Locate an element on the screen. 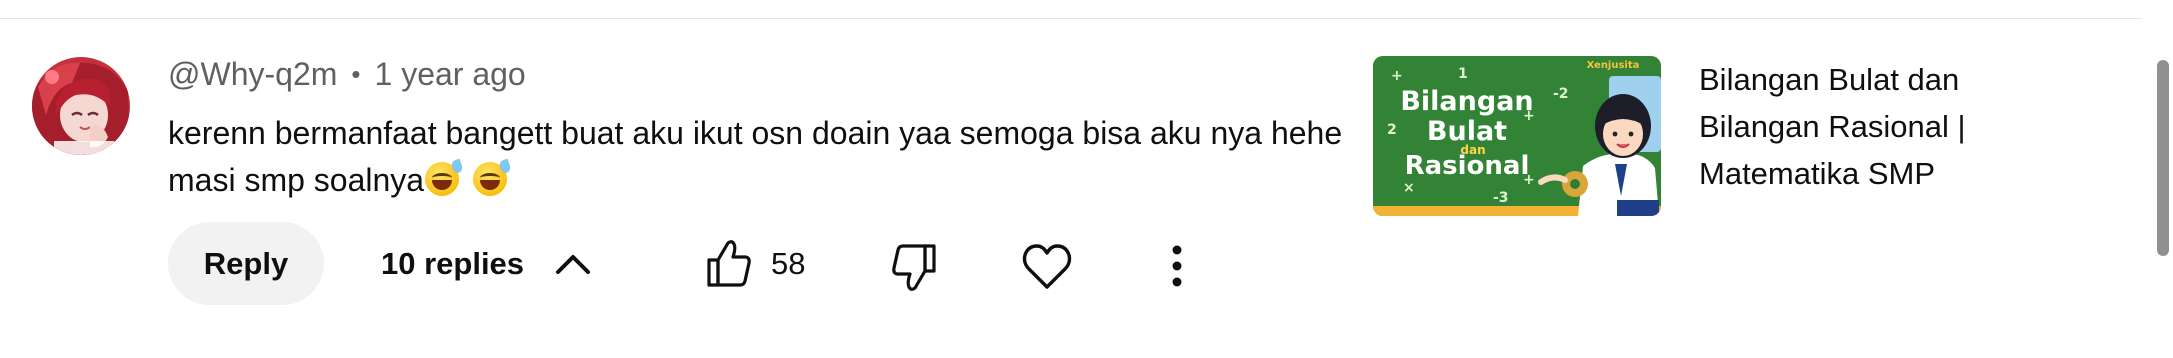 This screenshot has height=358, width=2173. svg-text: 1 is located at coordinates (1463, 74).